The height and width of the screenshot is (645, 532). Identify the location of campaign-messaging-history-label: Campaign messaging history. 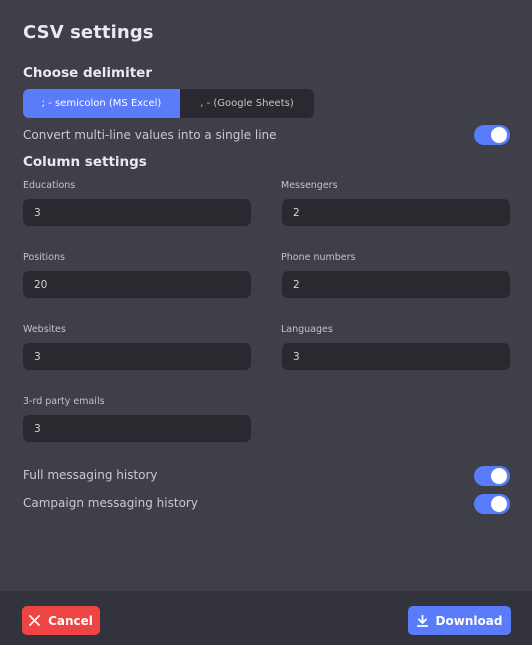
(110, 503).